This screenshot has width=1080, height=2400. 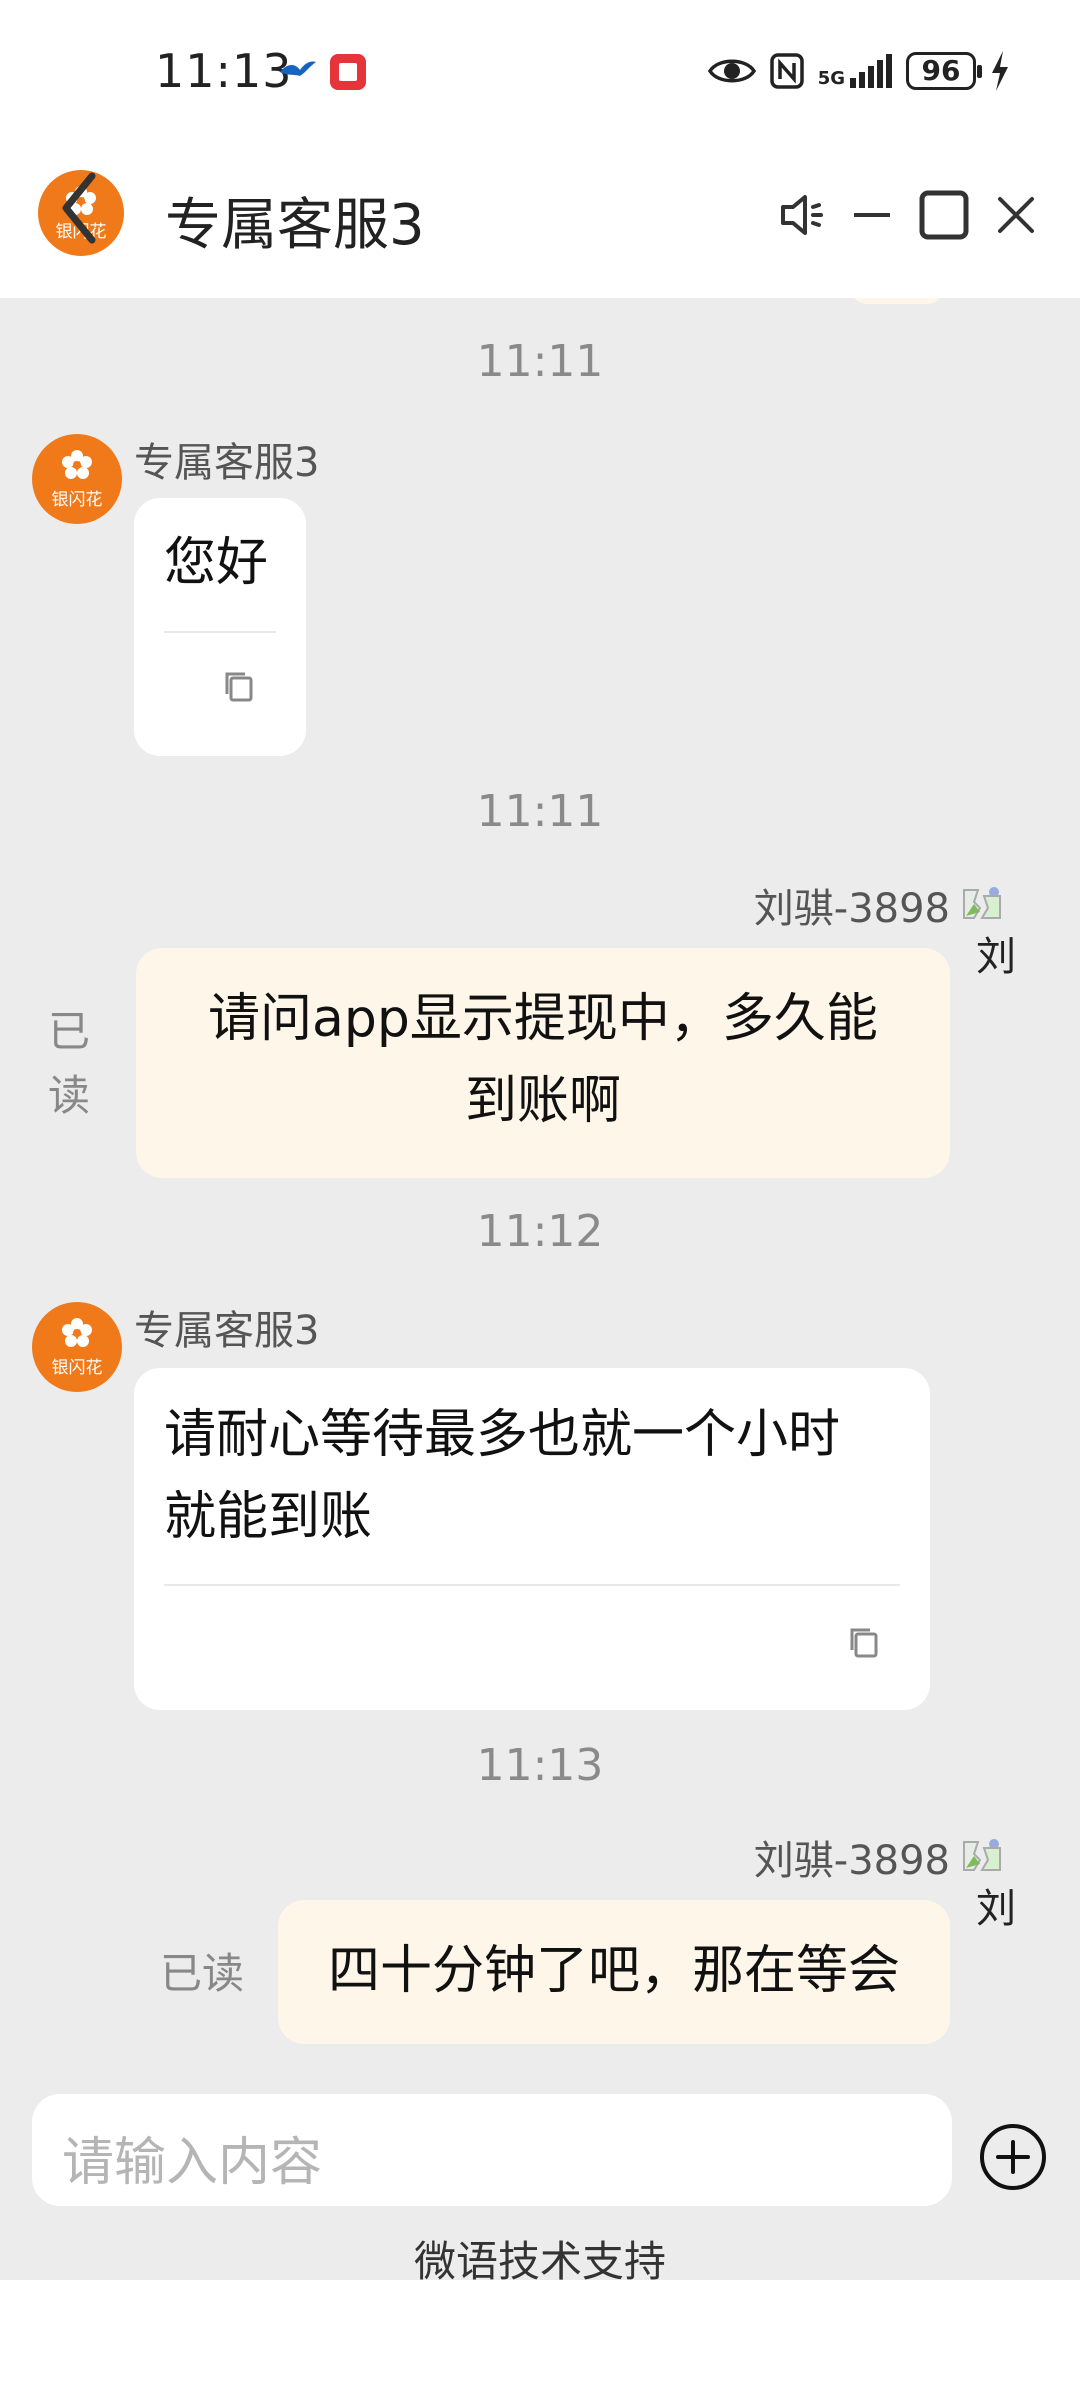 What do you see at coordinates (1016, 215) in the screenshot?
I see `close-icon` at bounding box center [1016, 215].